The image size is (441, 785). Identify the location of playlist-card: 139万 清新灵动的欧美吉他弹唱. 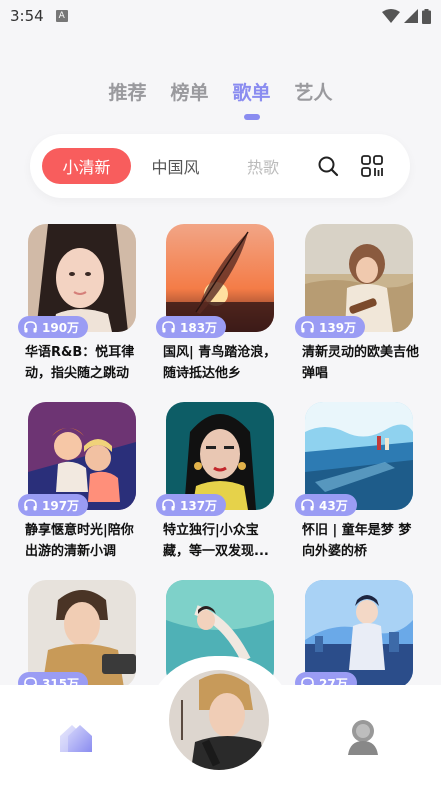
(357, 302).